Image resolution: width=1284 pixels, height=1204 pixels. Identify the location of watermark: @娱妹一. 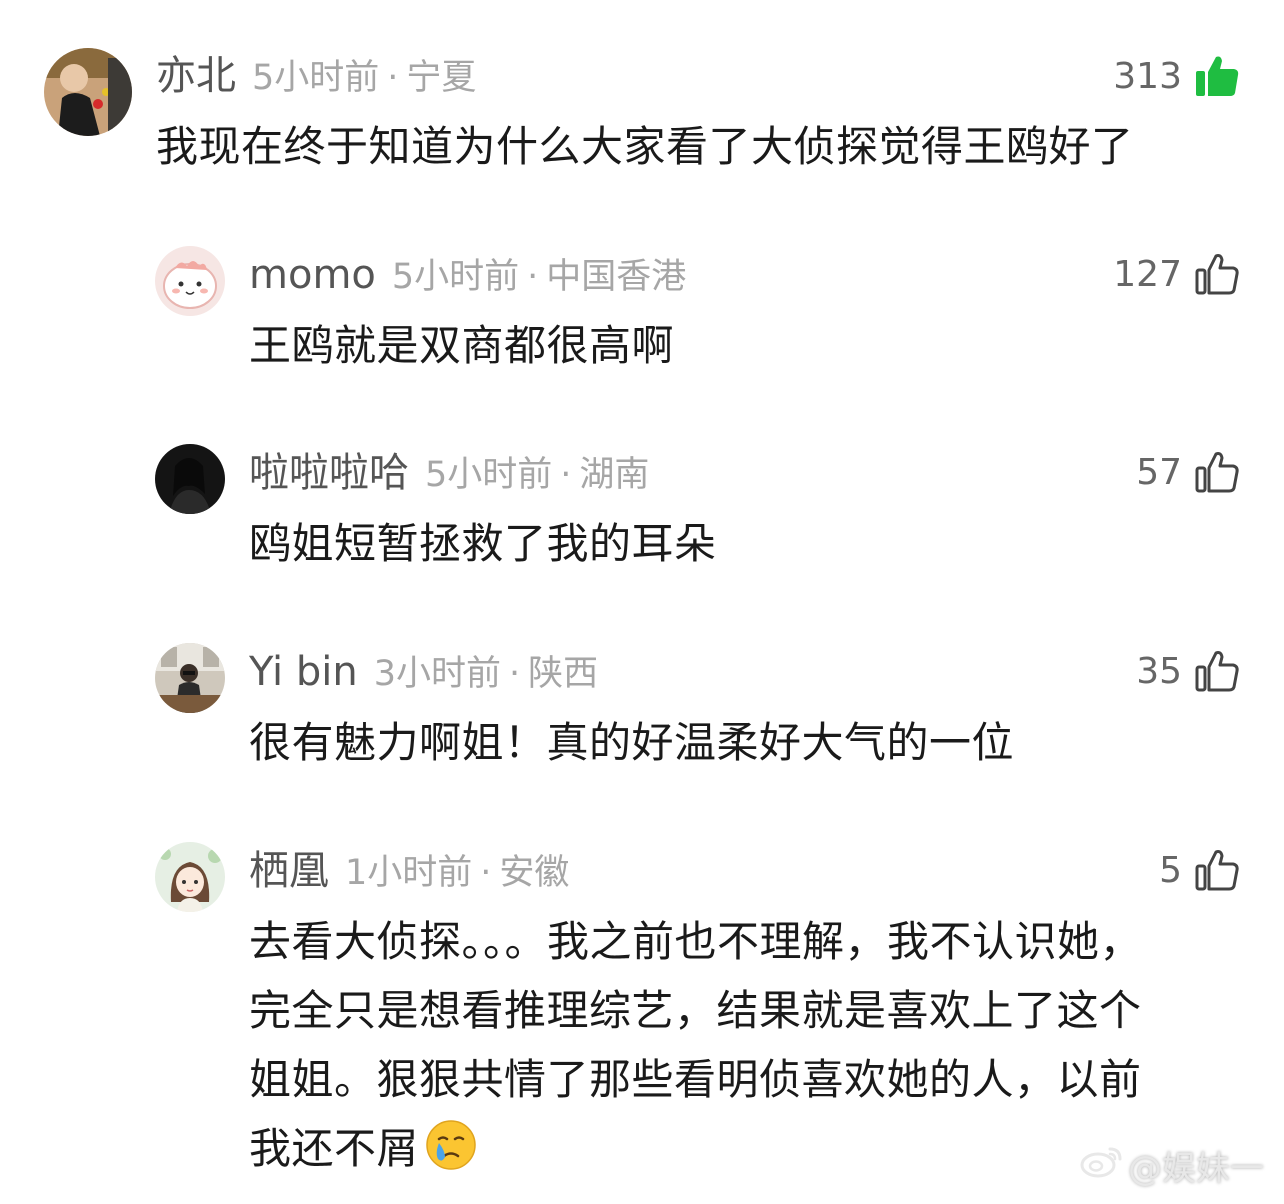
(1172, 1165).